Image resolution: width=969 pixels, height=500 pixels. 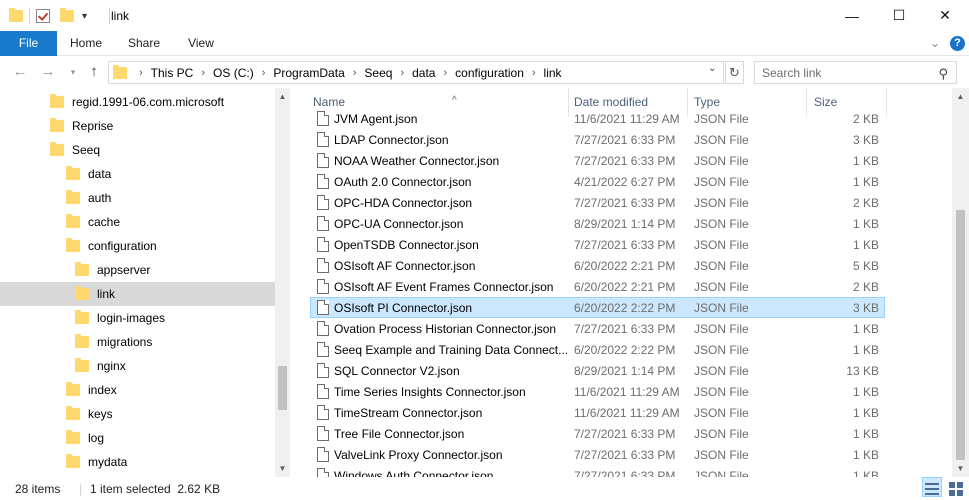 What do you see at coordinates (712, 68) in the screenshot?
I see `address-dropdown-icon: ⌄` at bounding box center [712, 68].